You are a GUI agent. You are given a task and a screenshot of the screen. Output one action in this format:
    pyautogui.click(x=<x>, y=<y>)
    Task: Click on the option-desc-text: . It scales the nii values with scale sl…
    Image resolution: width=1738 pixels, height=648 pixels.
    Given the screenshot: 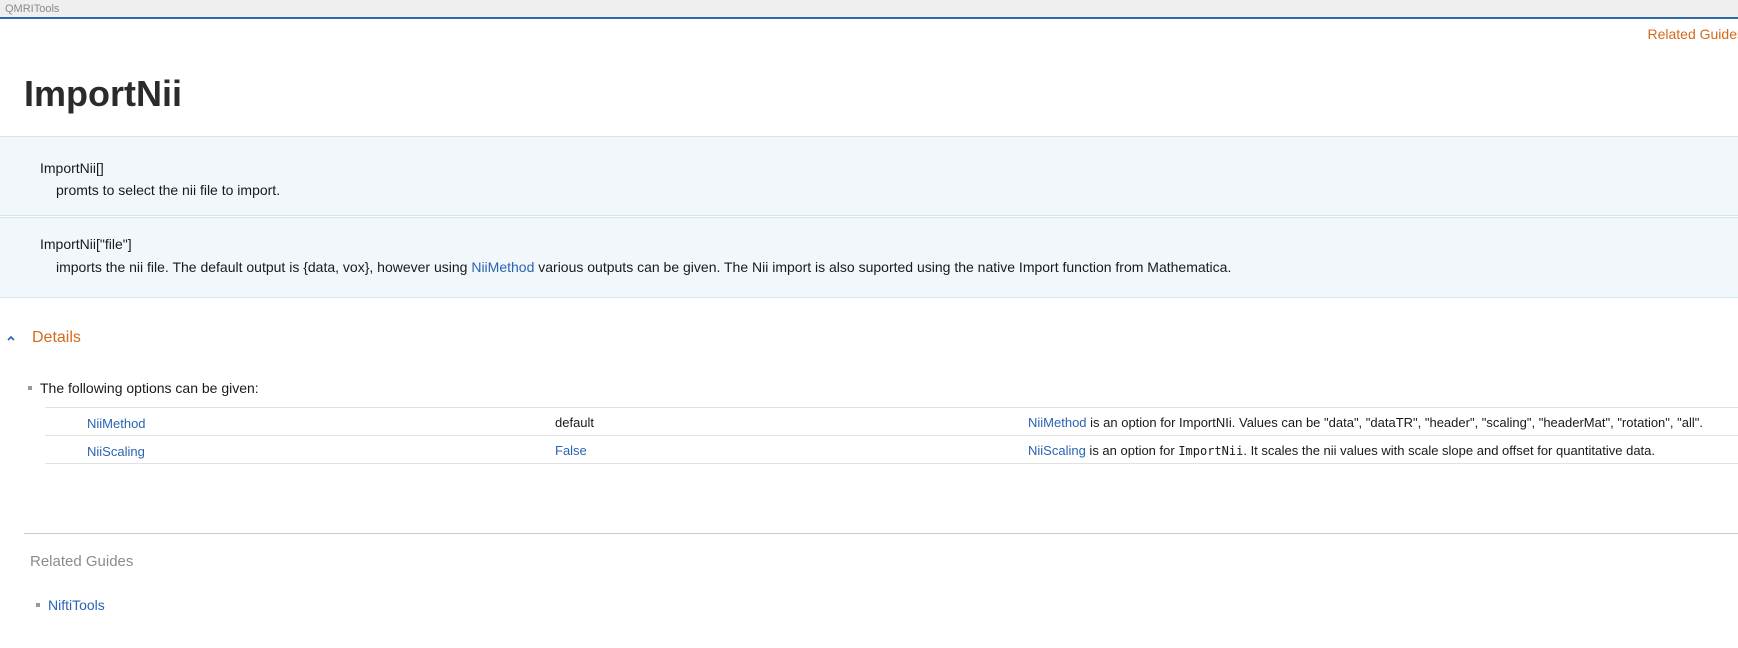 What is the action you would take?
    pyautogui.click(x=1449, y=450)
    